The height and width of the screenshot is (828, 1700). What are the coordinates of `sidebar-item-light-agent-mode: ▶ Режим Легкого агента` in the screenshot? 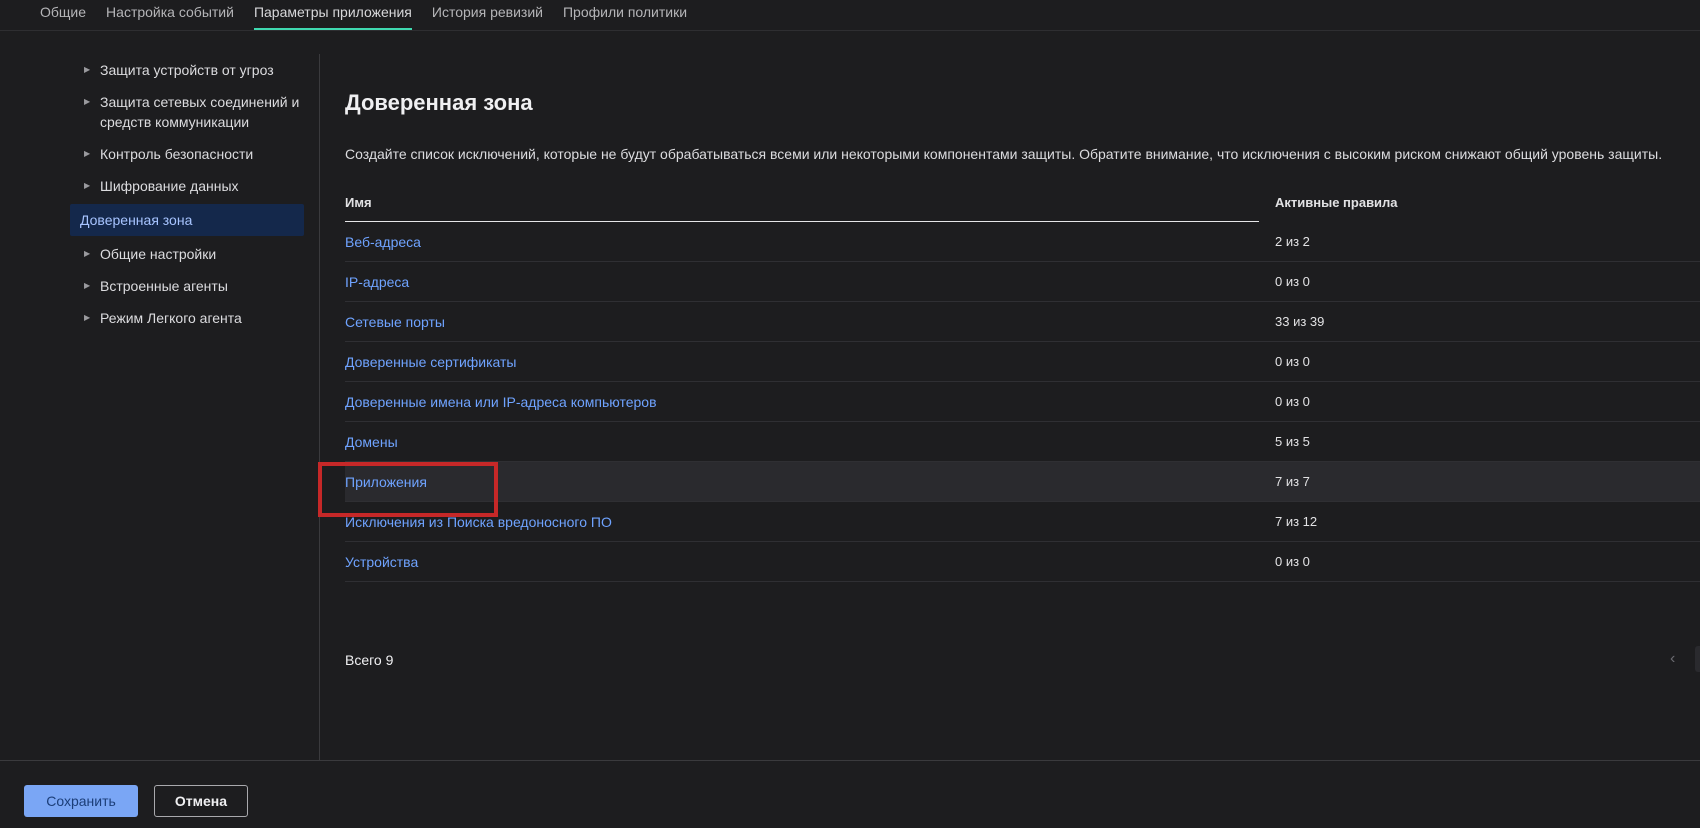 It's located at (187, 318).